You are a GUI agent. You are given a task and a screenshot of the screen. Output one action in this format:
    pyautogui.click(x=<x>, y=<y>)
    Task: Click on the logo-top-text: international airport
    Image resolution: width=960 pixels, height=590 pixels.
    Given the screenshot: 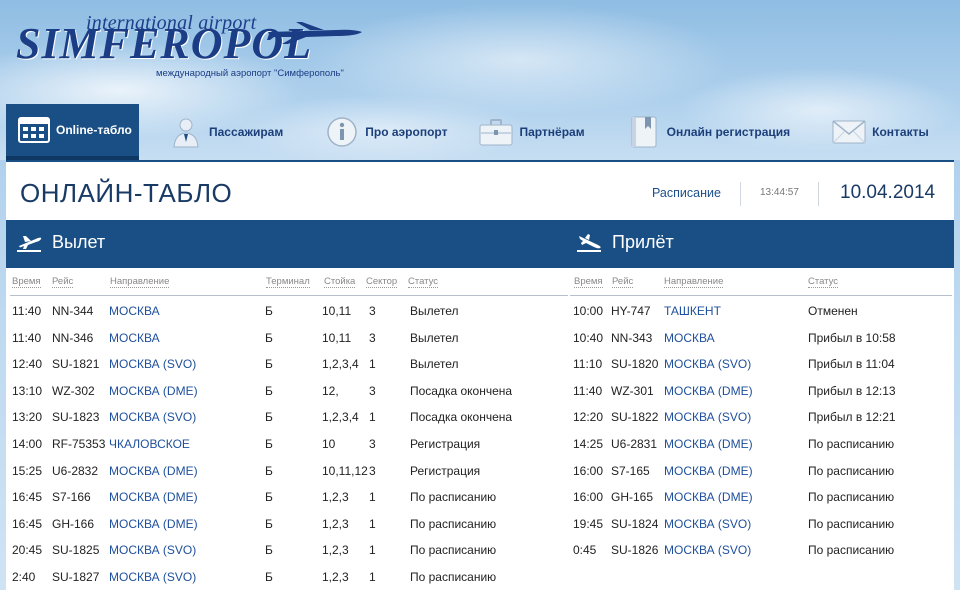 What is the action you would take?
    pyautogui.click(x=171, y=23)
    